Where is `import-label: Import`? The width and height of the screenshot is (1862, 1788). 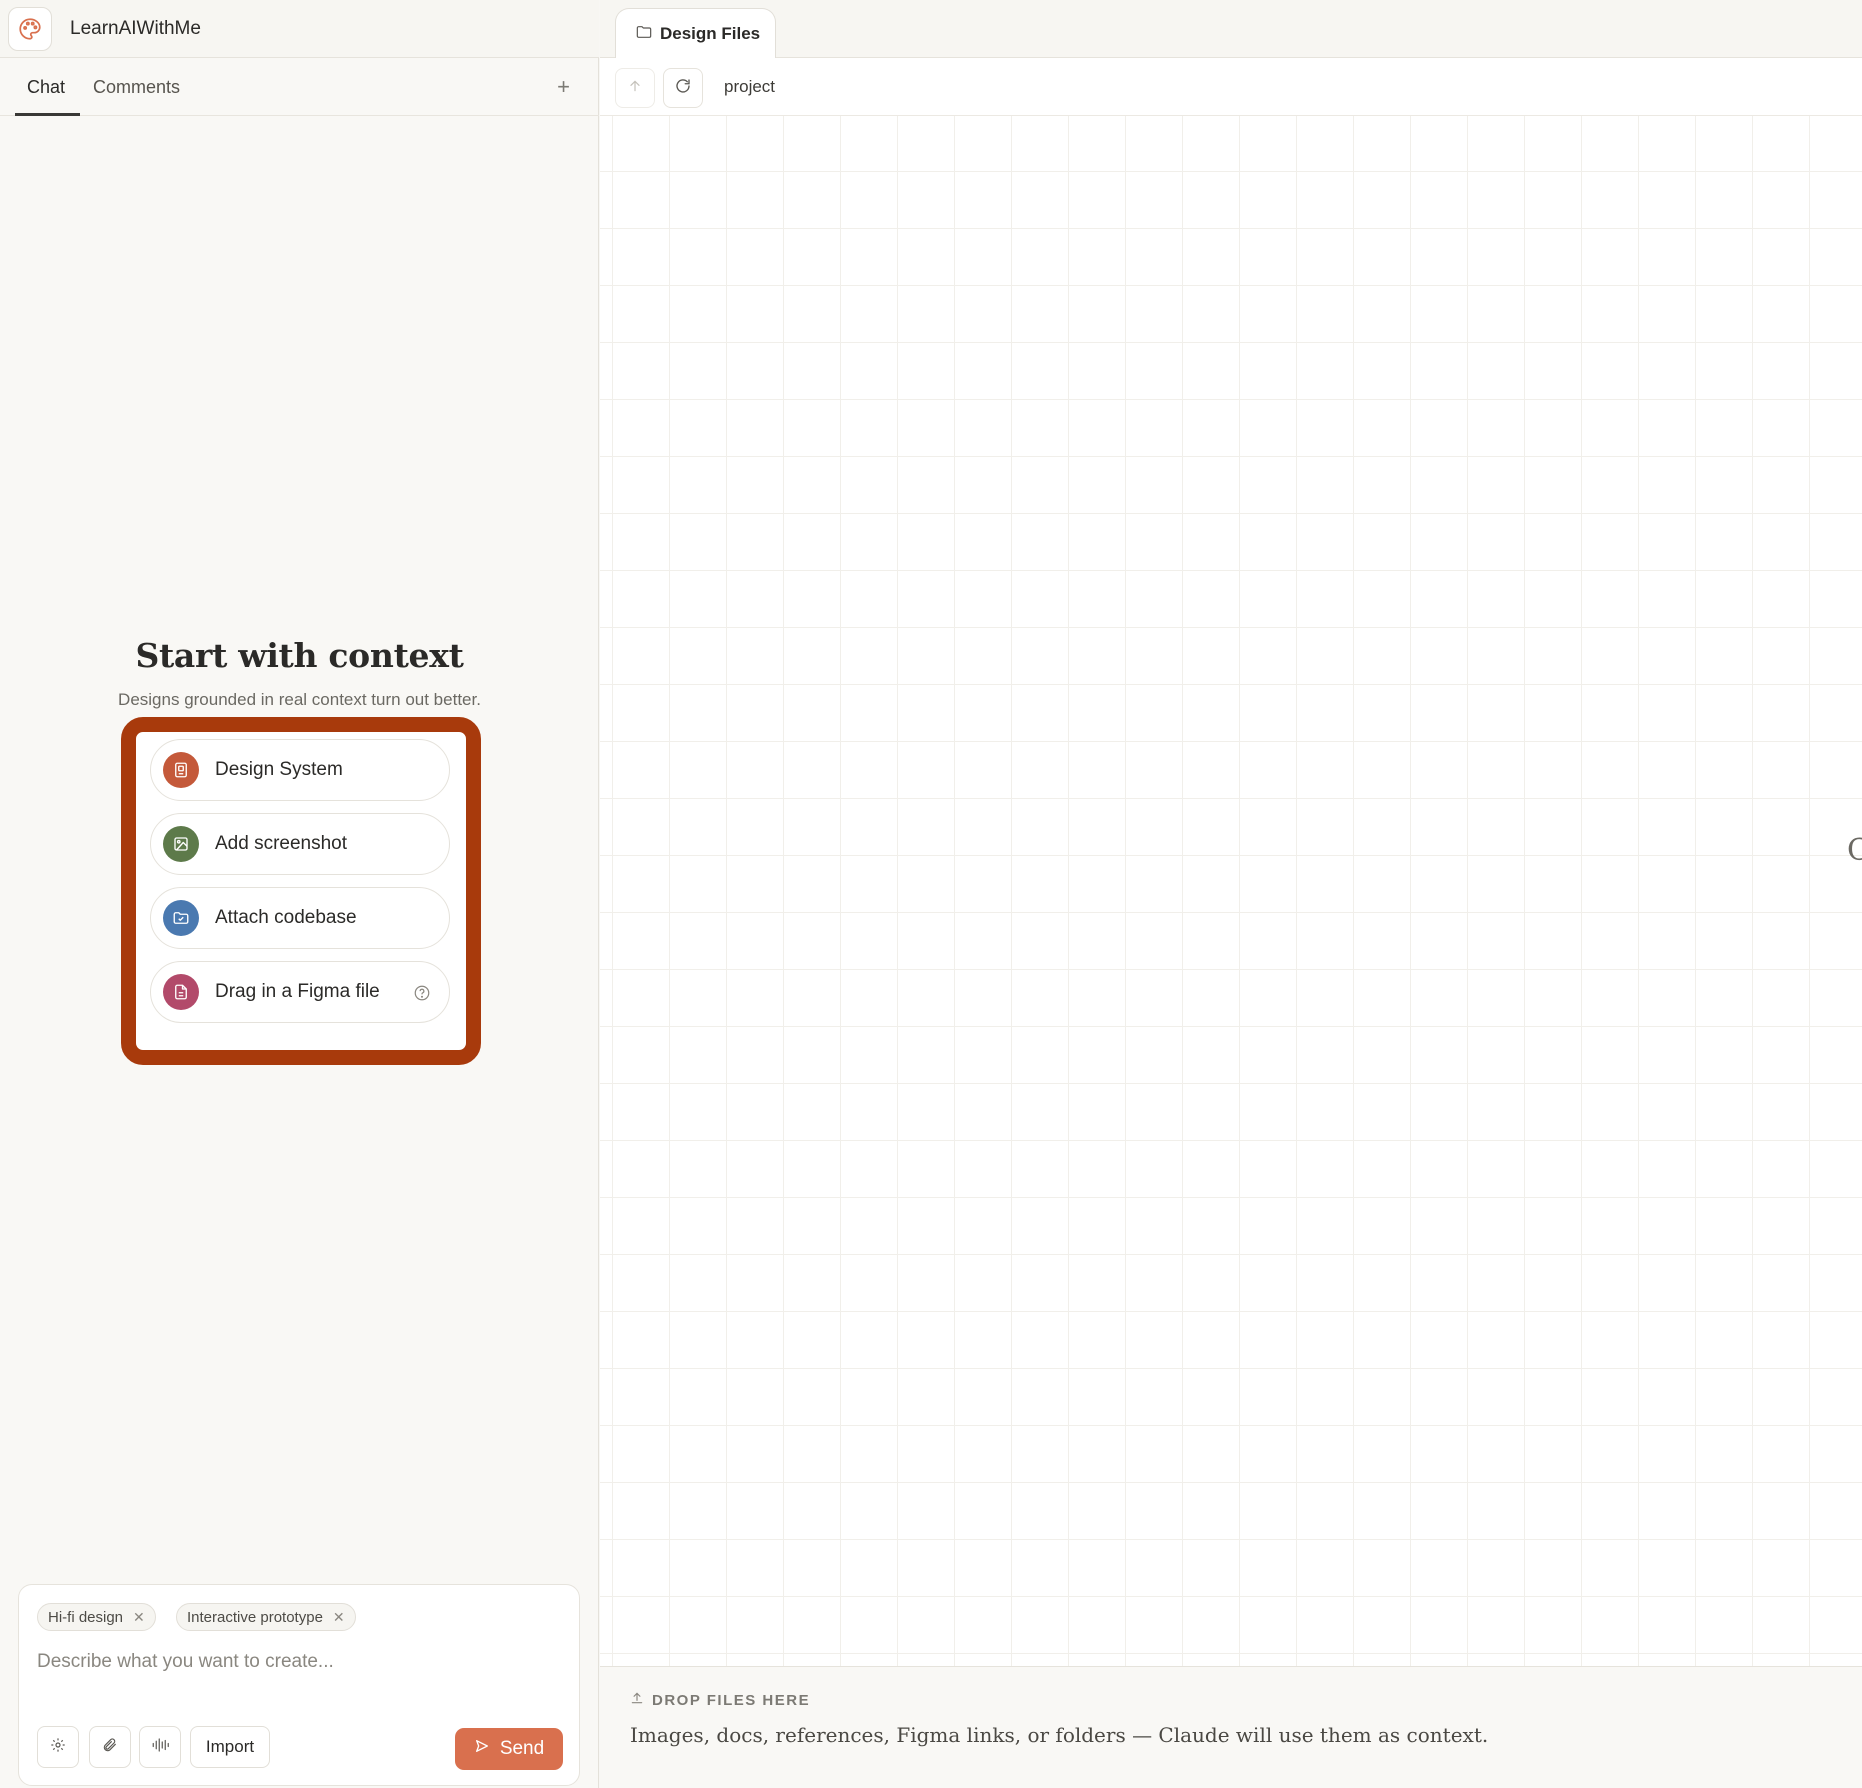 import-label: Import is located at coordinates (230, 1746).